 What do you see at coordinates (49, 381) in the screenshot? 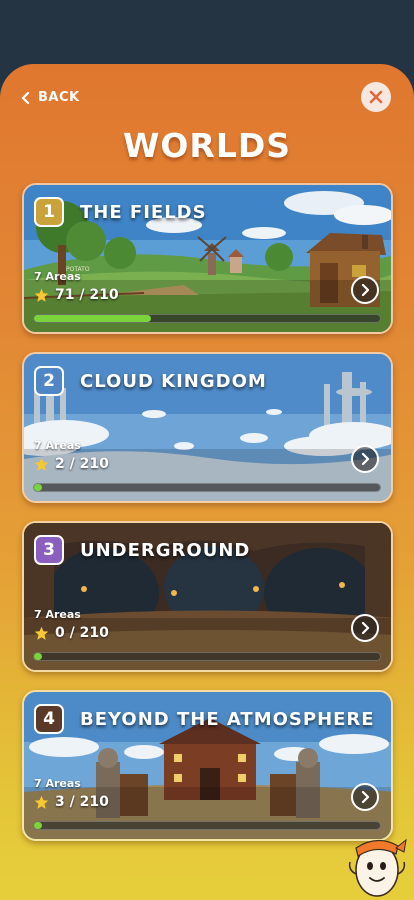
I see `world-number-badge: 2` at bounding box center [49, 381].